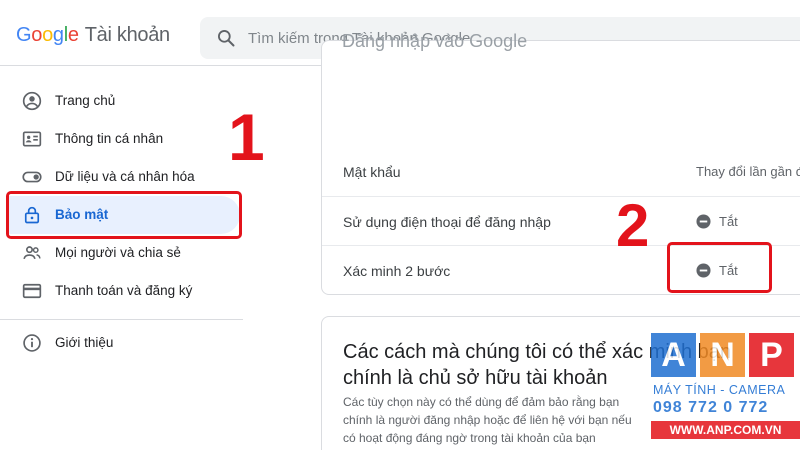 The width and height of the screenshot is (800, 450). What do you see at coordinates (771, 355) in the screenshot?
I see `watermark-letter: P` at bounding box center [771, 355].